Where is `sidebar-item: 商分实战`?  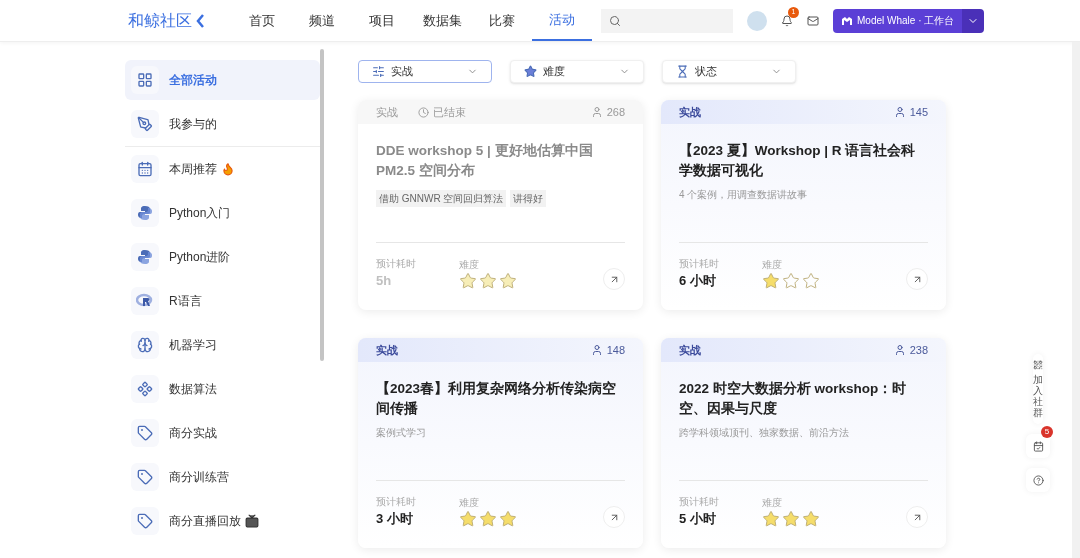 sidebar-item: 商分实战 is located at coordinates (222, 433).